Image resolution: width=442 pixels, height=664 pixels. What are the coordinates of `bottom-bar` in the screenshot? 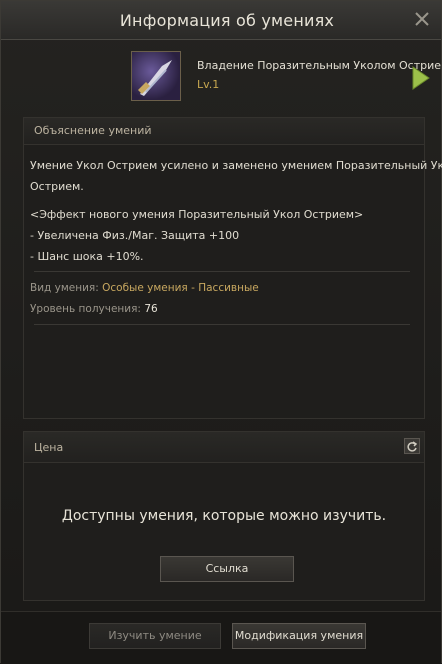 It's located at (221, 637).